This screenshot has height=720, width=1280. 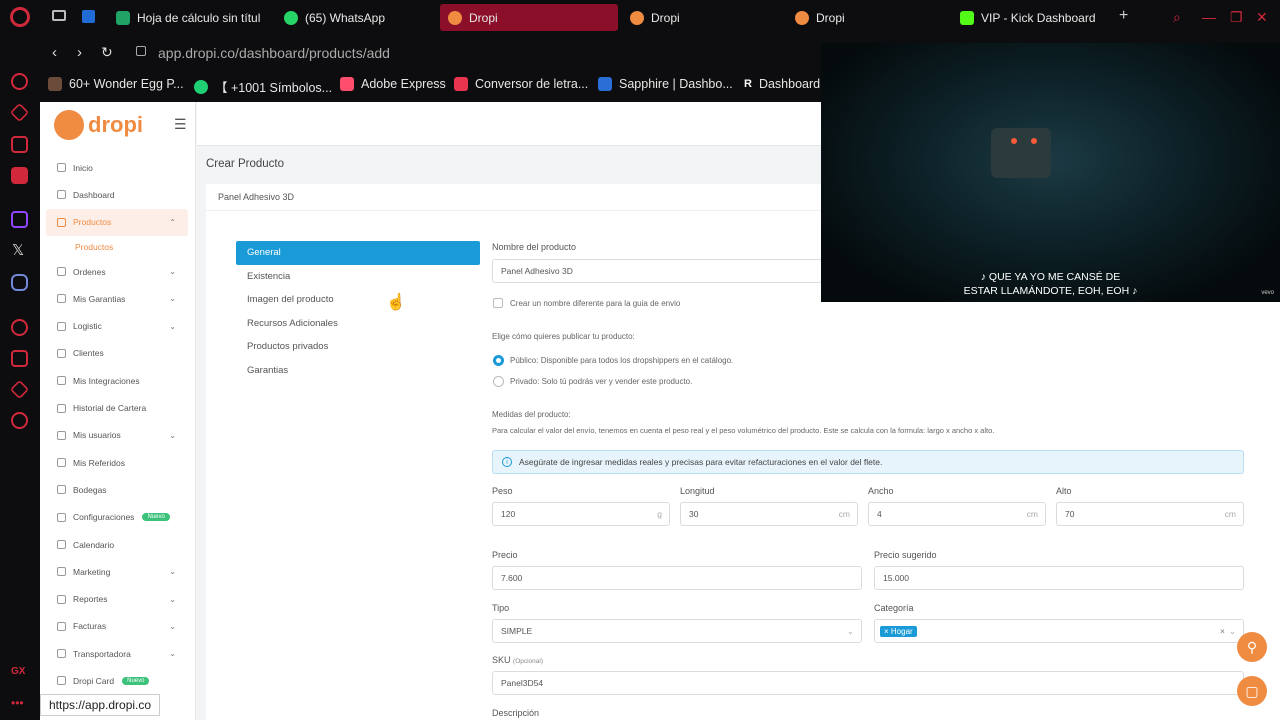 What do you see at coordinates (502, 491) in the screenshot?
I see `peso-label: Peso` at bounding box center [502, 491].